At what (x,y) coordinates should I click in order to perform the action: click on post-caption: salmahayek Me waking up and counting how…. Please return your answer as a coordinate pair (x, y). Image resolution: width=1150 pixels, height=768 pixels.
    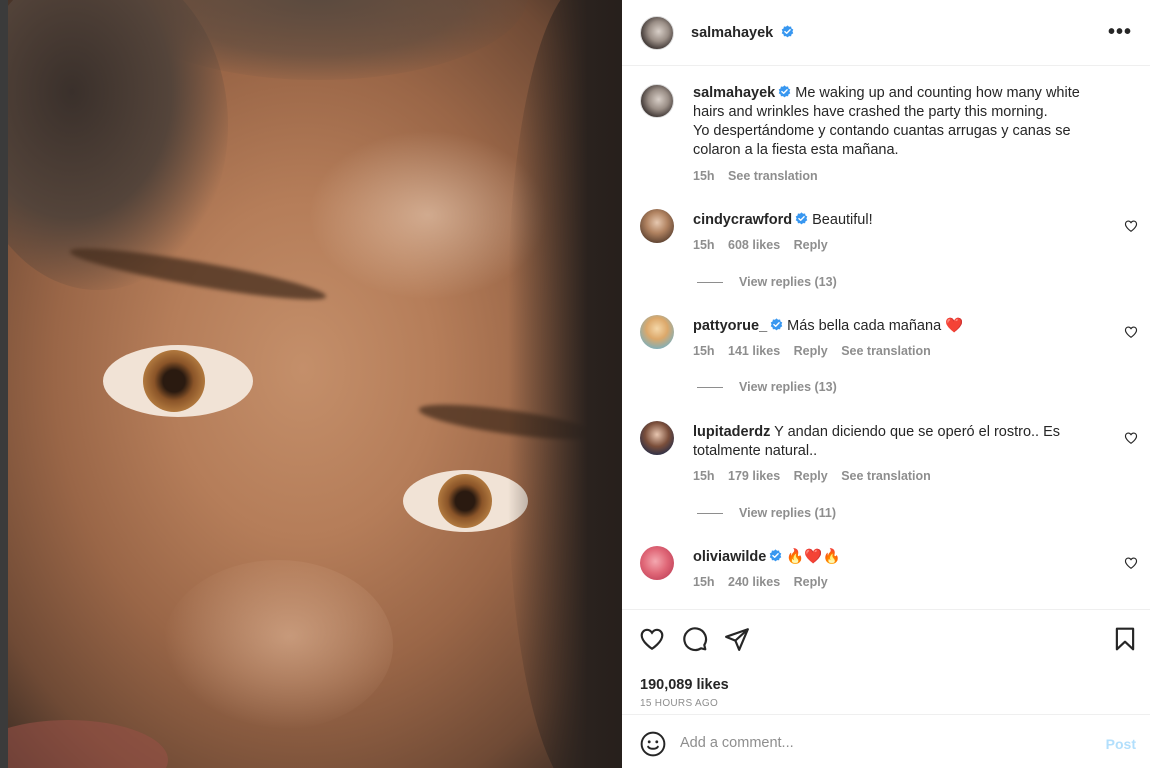
    Looking at the image, I should click on (898, 135).